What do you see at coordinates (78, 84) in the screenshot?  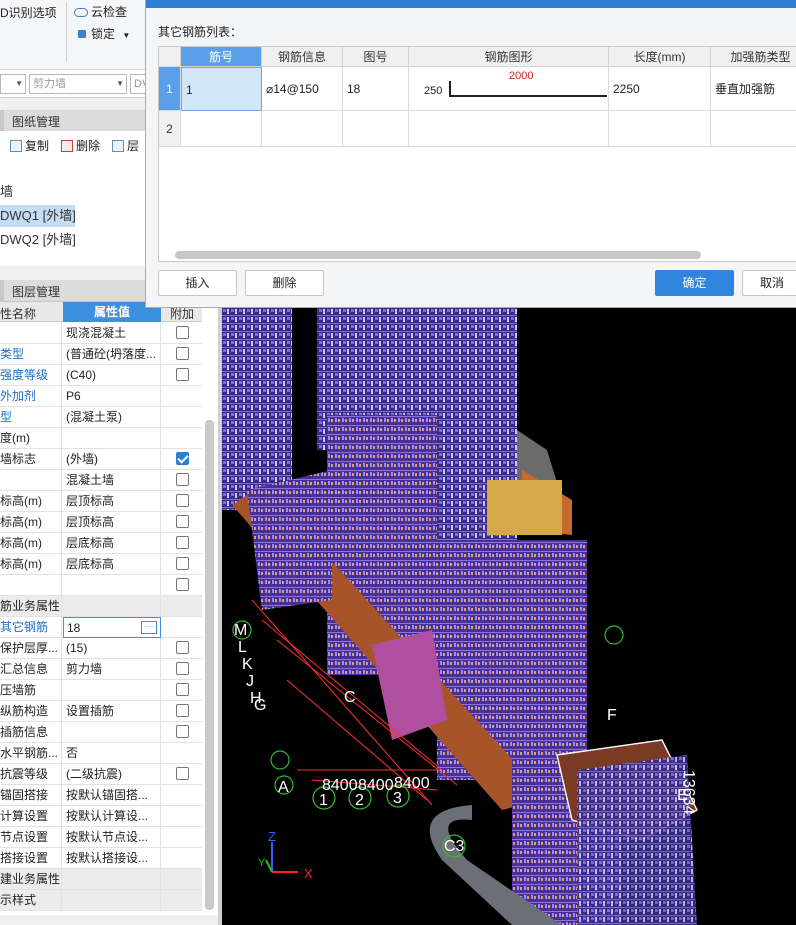 I see `component-type-combo: 剪力墙 ▼` at bounding box center [78, 84].